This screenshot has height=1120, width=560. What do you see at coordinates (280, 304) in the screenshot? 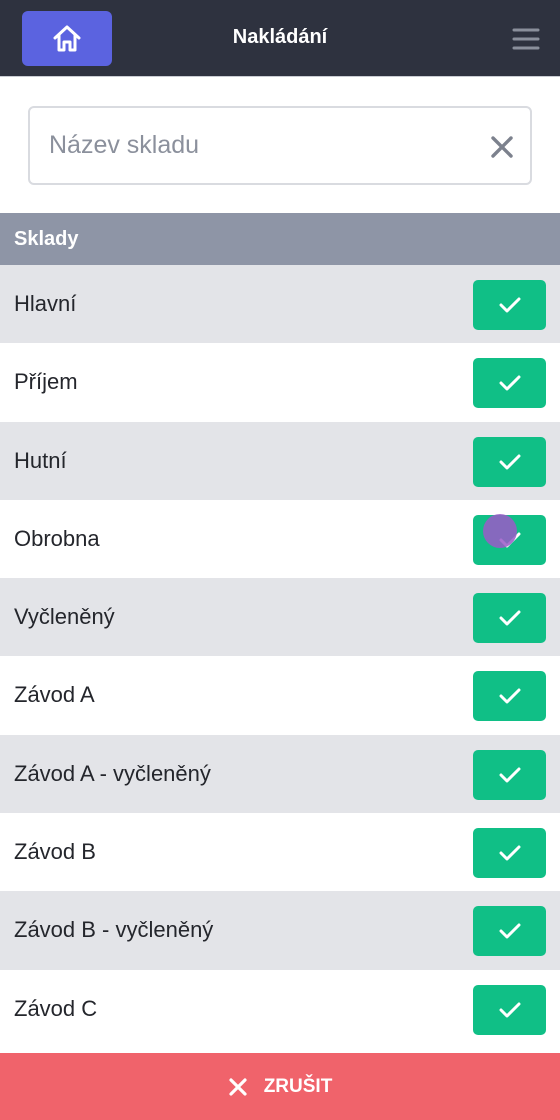
I see `warehouse-row: Hlavní` at bounding box center [280, 304].